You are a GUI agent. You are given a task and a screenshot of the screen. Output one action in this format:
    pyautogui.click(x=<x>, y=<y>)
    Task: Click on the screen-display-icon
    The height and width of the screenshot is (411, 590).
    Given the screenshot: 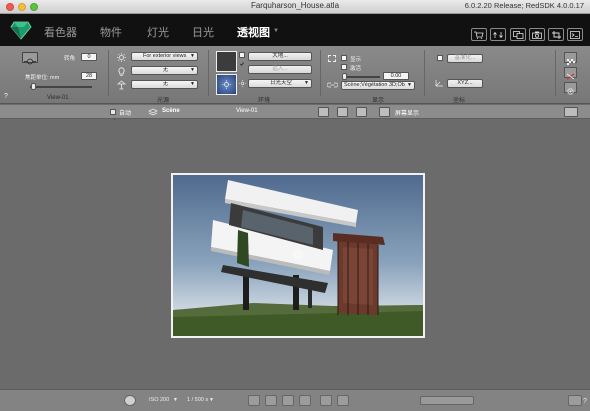 What is the action you would take?
    pyautogui.click(x=384, y=112)
    